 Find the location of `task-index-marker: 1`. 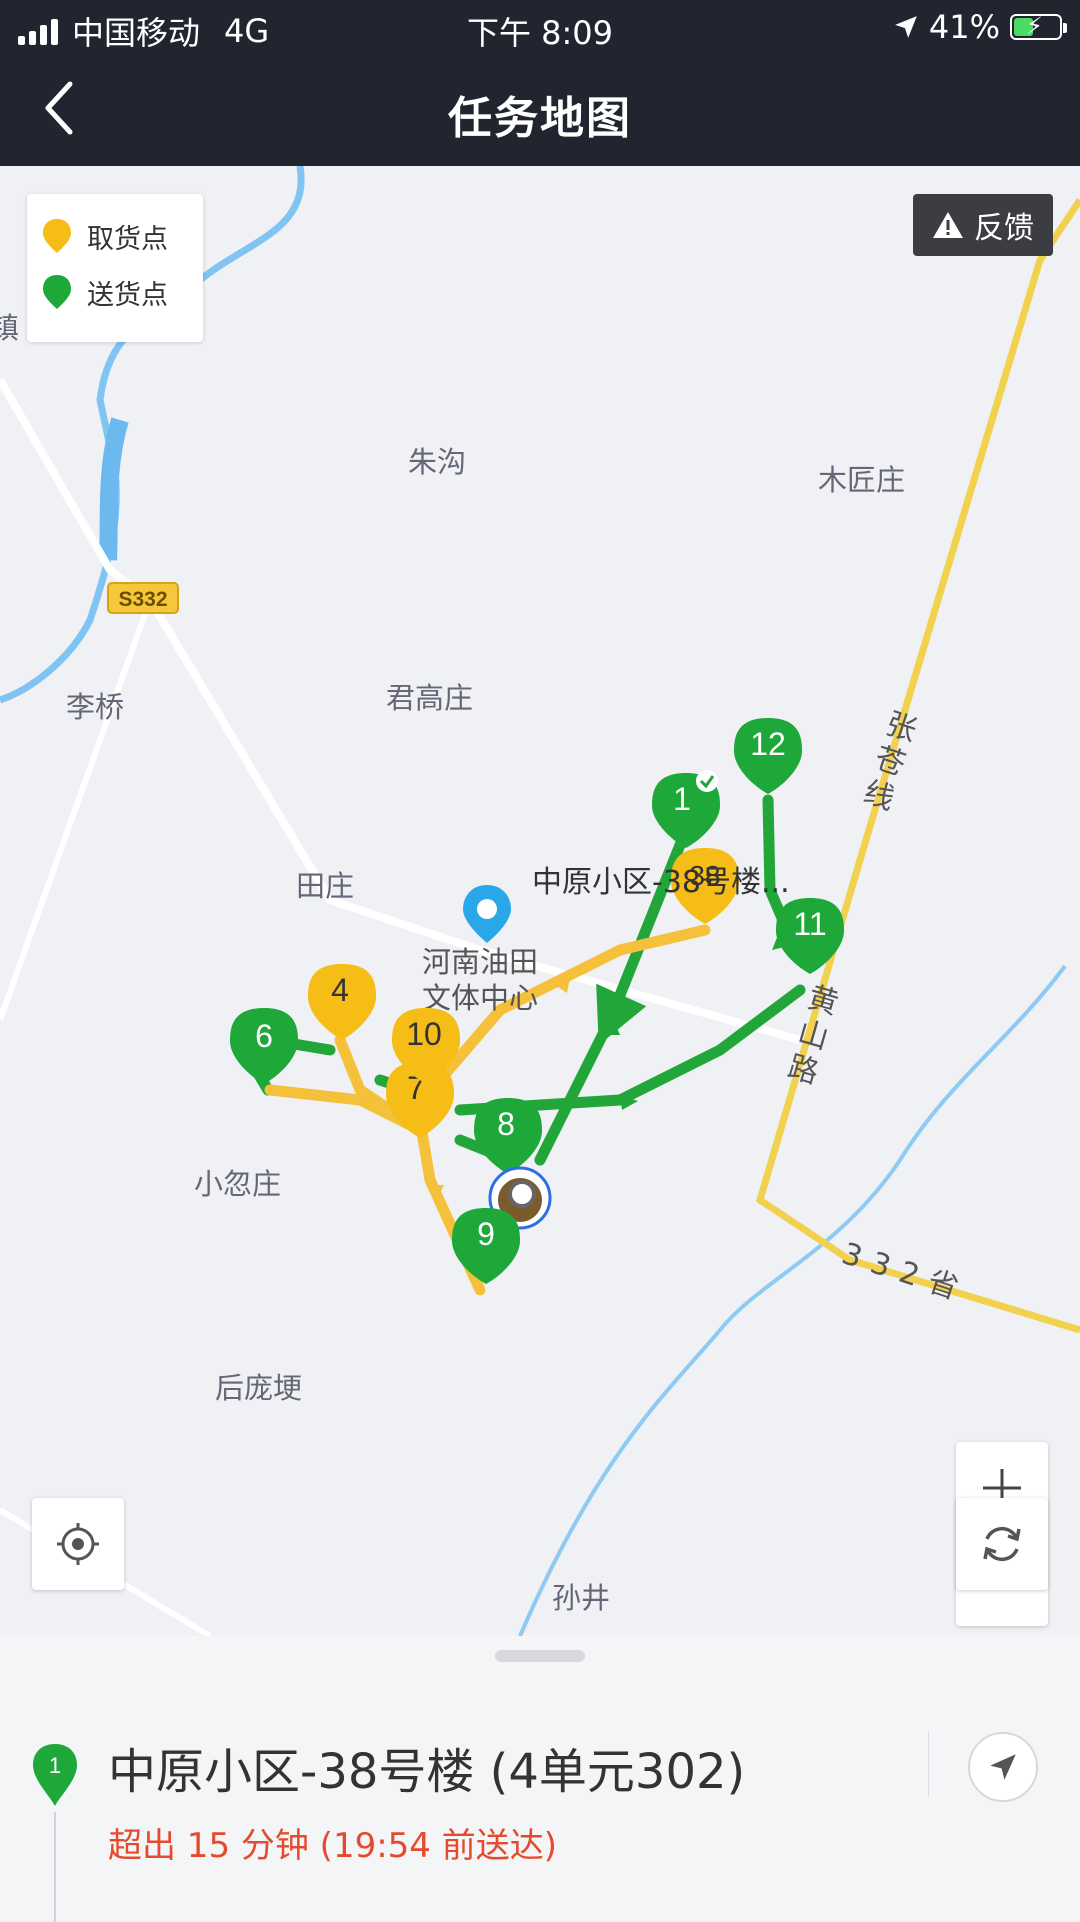

task-index-marker: 1 is located at coordinates (55, 1775).